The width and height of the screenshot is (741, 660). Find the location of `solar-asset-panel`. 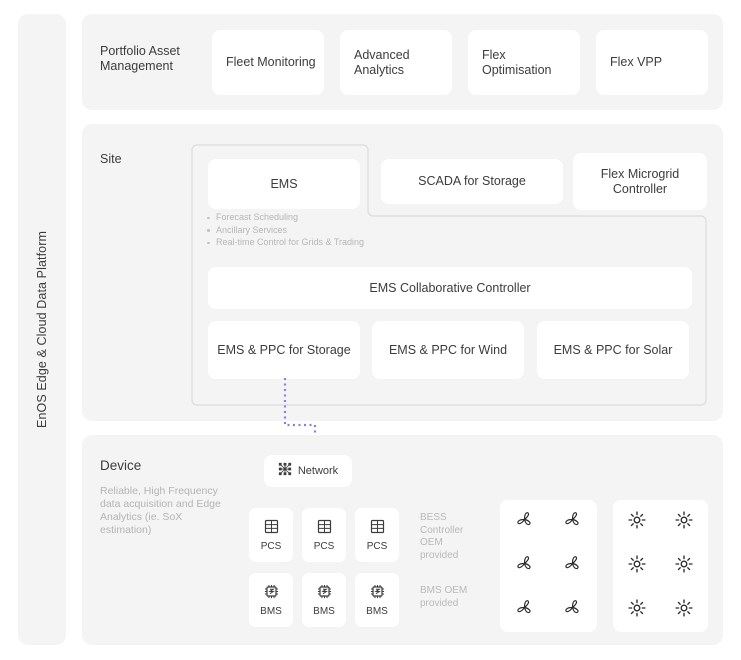

solar-asset-panel is located at coordinates (660, 566).